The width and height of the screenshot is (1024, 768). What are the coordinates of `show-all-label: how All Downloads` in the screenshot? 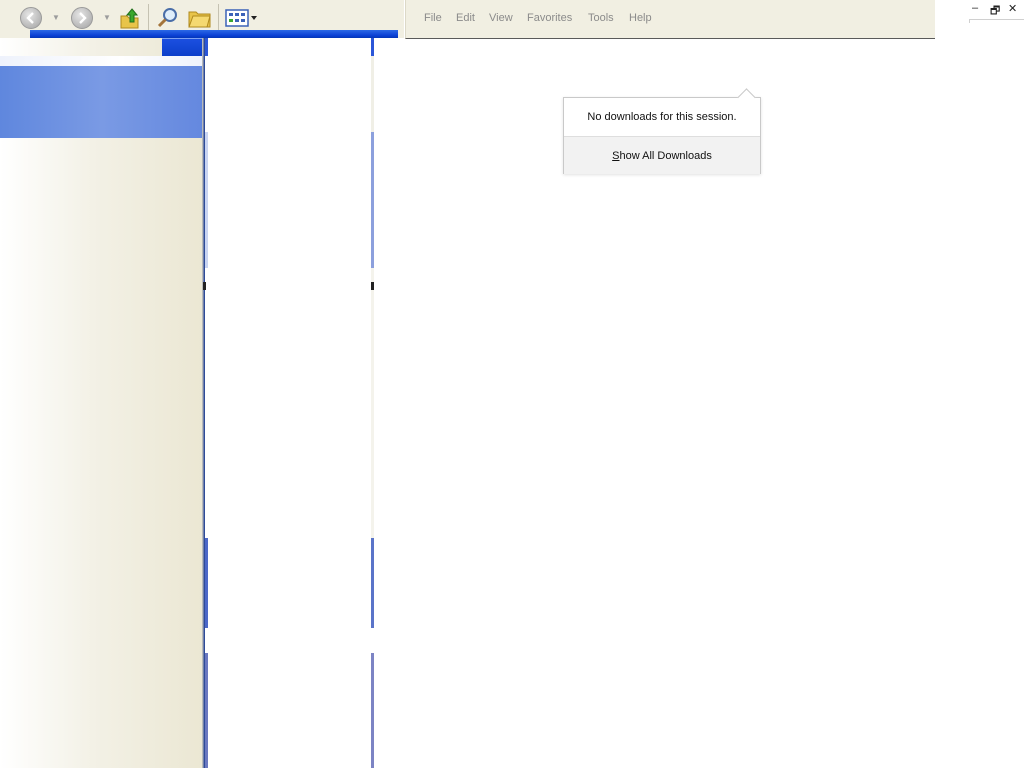 It's located at (665, 155).